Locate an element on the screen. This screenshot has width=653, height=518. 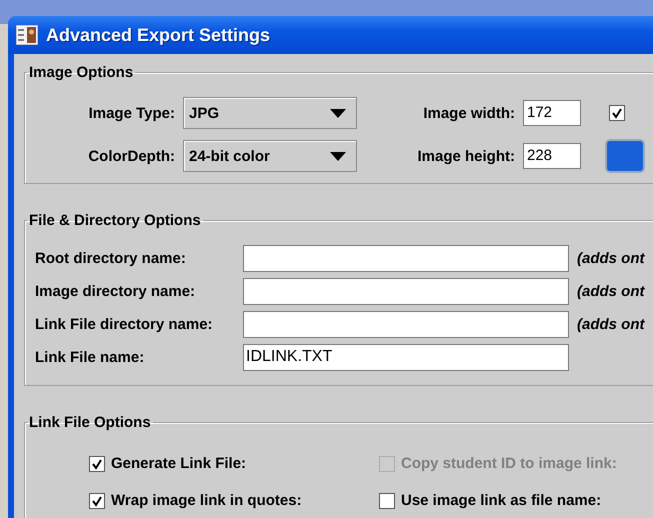
window-title: Advanced Export Settings is located at coordinates (158, 35).